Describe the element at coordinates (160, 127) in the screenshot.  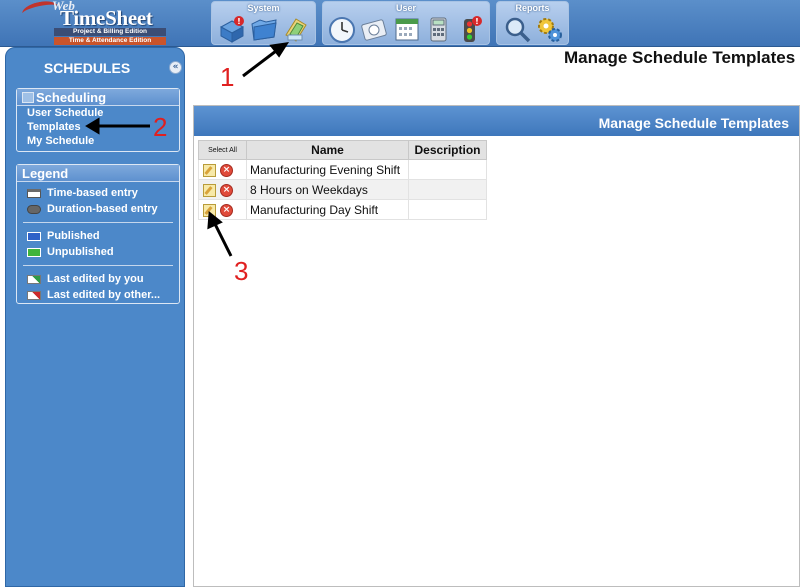
I see `annotation-2: 2` at that location.